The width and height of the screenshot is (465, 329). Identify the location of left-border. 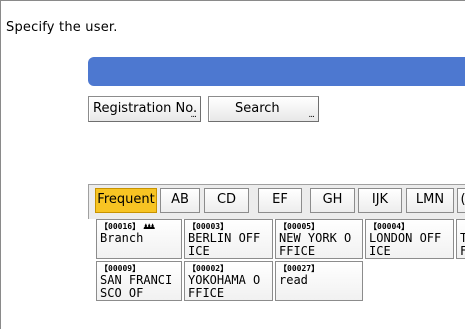
(0, 164).